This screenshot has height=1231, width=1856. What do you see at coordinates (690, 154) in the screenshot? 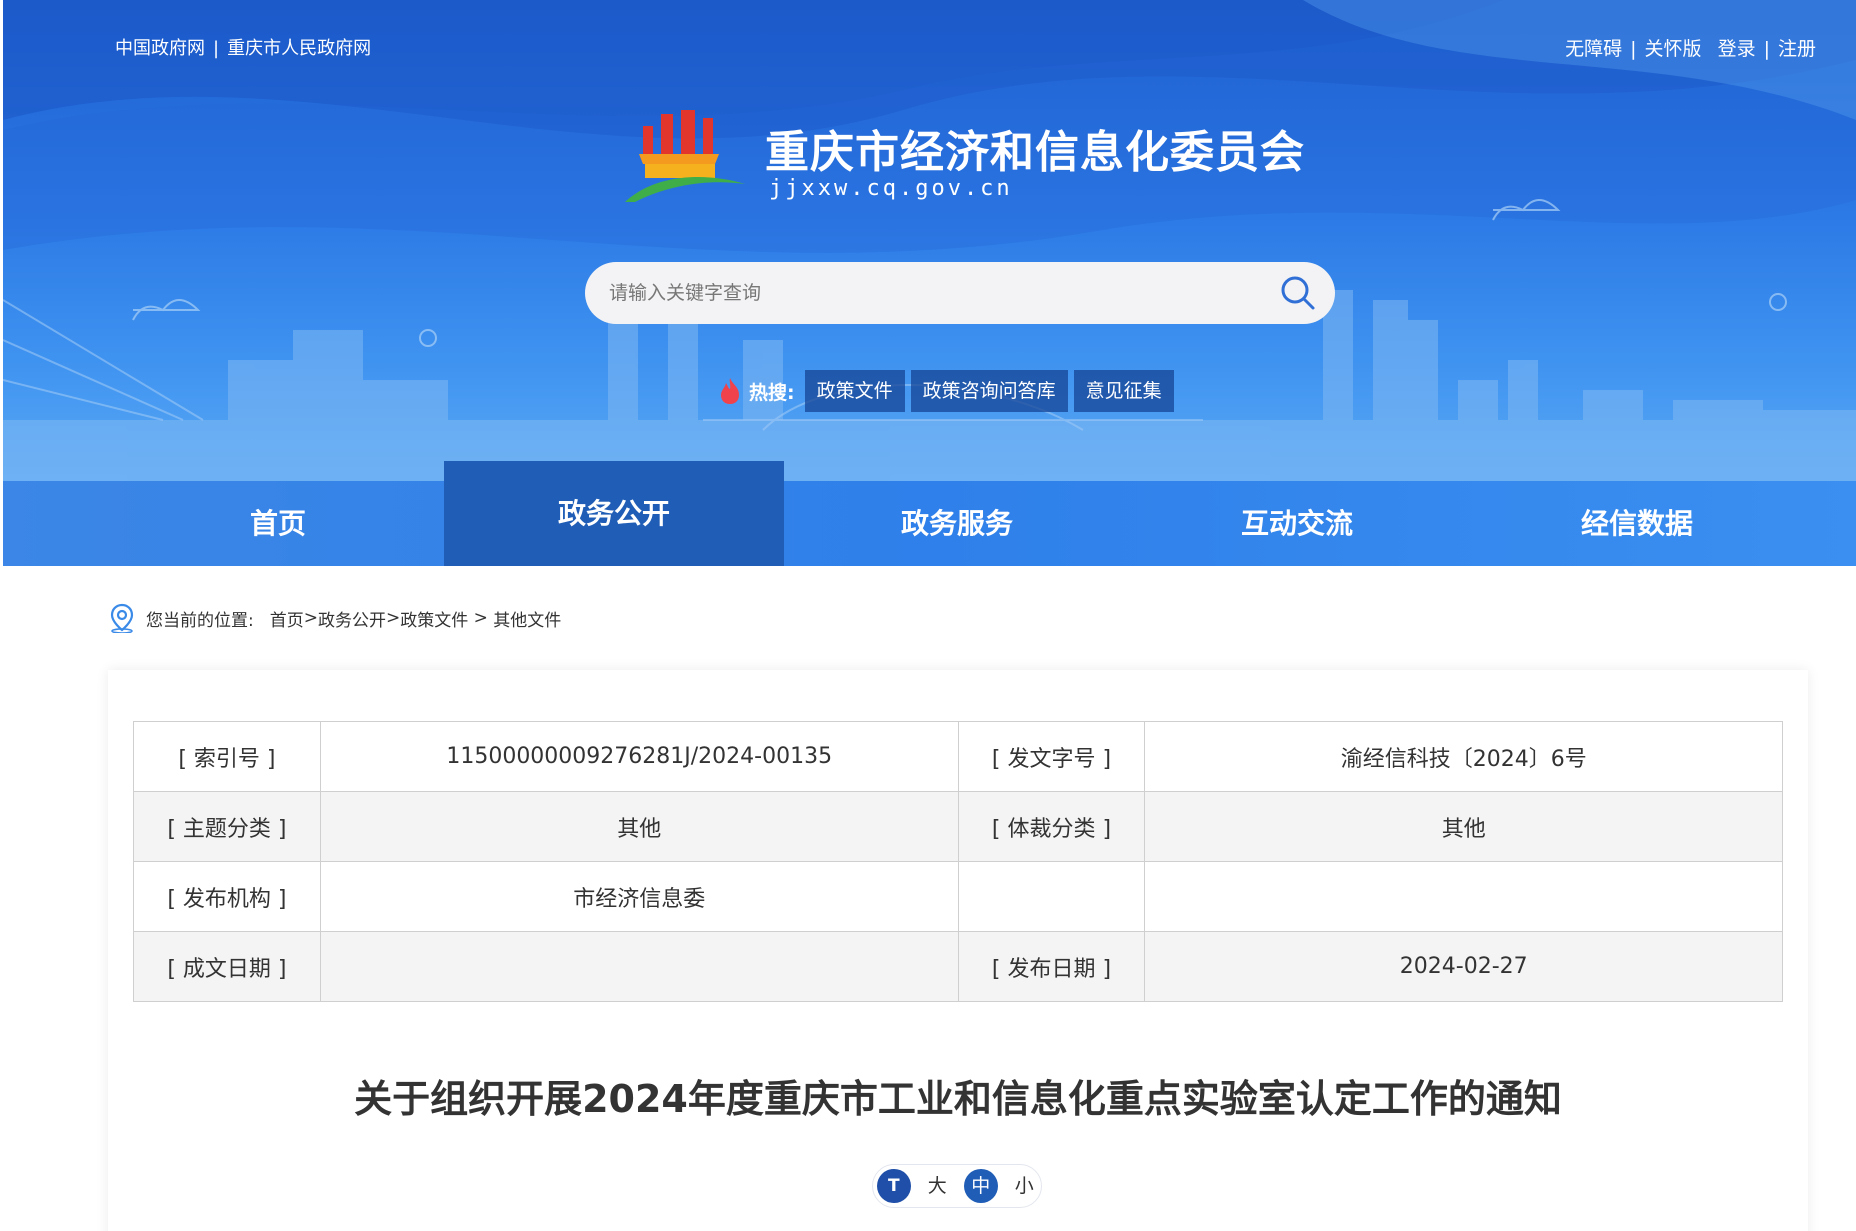
I see `site-logo-icon` at bounding box center [690, 154].